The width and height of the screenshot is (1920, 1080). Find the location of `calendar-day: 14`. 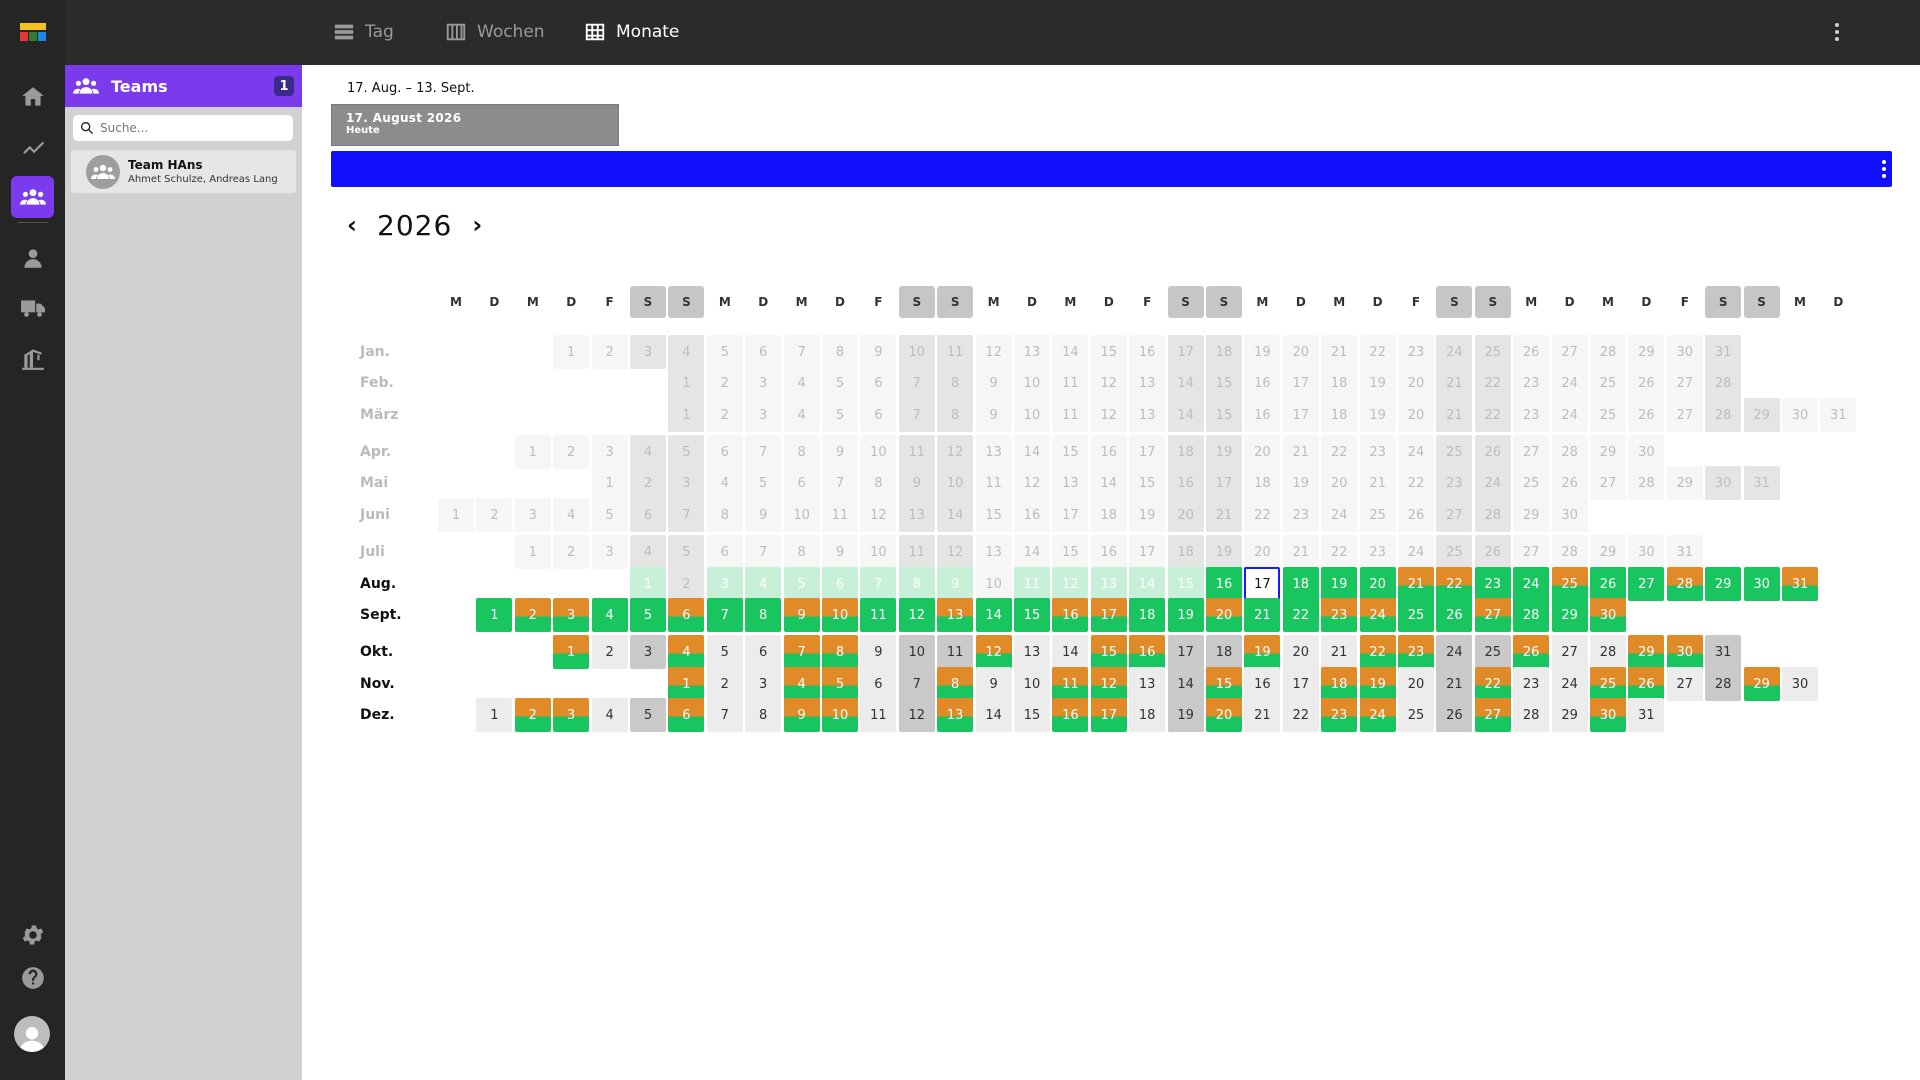

calendar-day: 14 is located at coordinates (1185, 383).